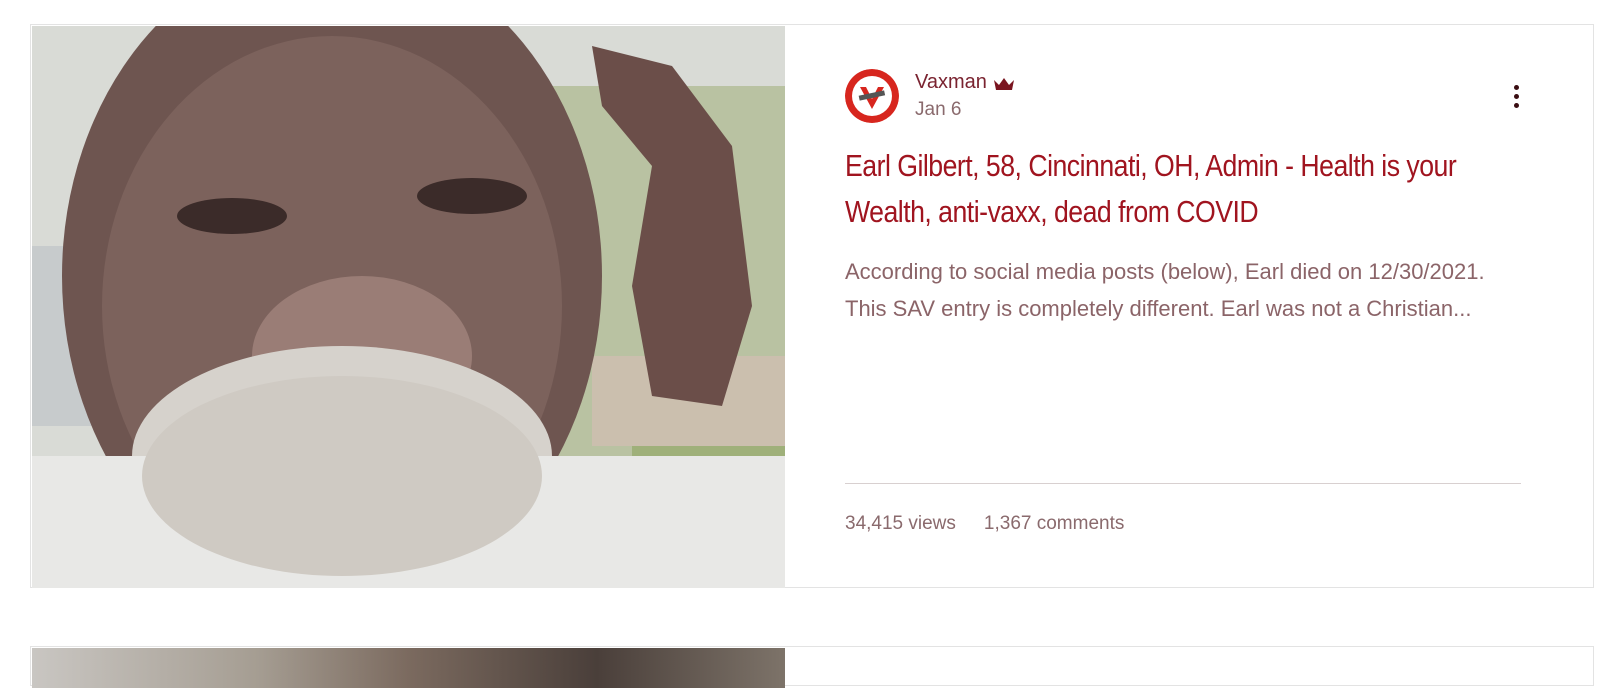 This screenshot has height=688, width=1600. Describe the element at coordinates (1004, 83) in the screenshot. I see `crown-icon` at that location.